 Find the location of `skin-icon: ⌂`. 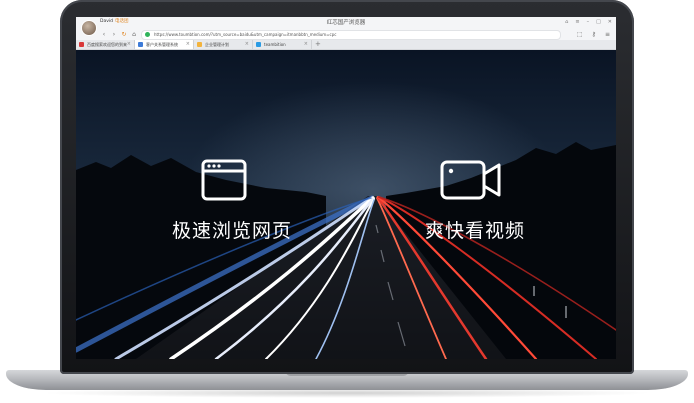

skin-icon: ⌂ is located at coordinates (566, 22).